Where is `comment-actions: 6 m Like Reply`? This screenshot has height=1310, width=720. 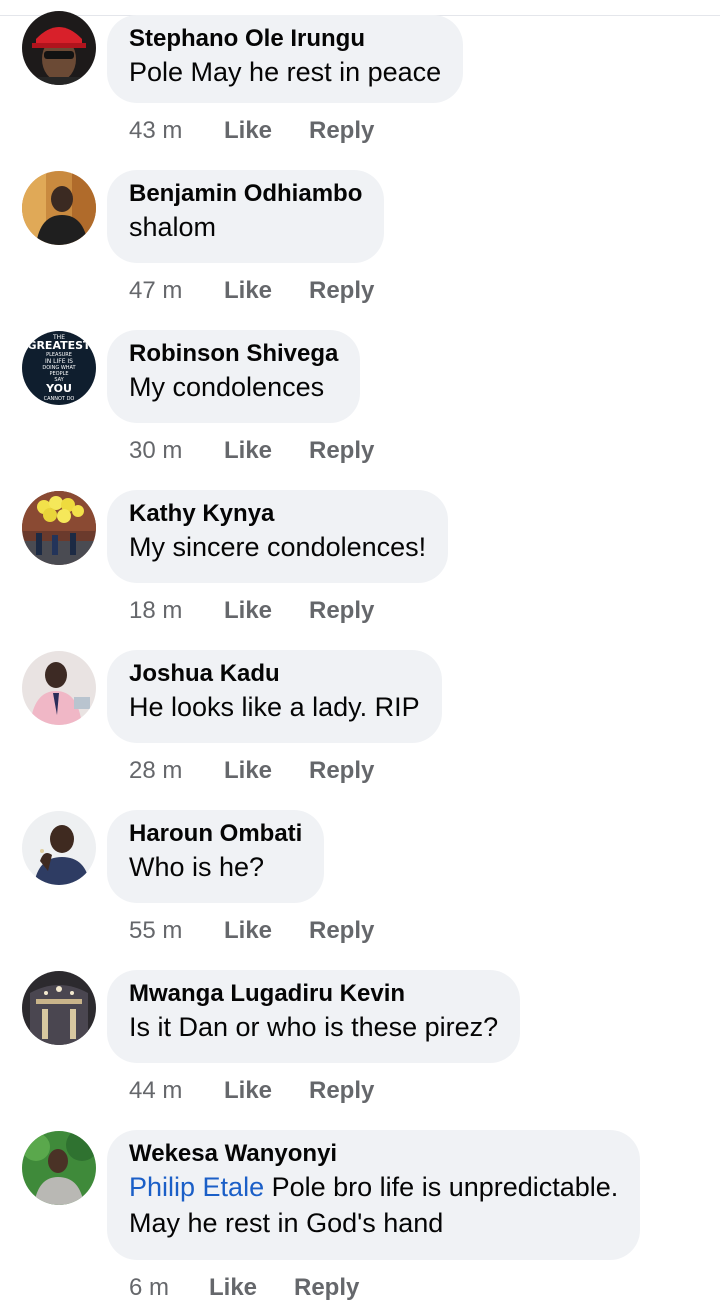
comment-actions: 6 m Like Reply is located at coordinates (244, 1288).